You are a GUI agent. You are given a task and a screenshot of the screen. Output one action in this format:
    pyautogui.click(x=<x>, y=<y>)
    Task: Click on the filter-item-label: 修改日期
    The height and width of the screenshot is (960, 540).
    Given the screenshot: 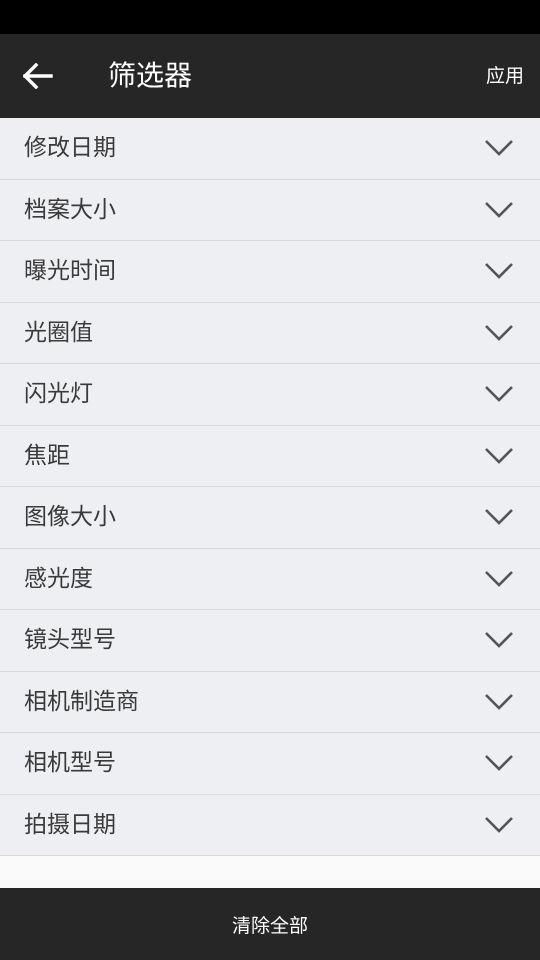 What is the action you would take?
    pyautogui.click(x=70, y=148)
    